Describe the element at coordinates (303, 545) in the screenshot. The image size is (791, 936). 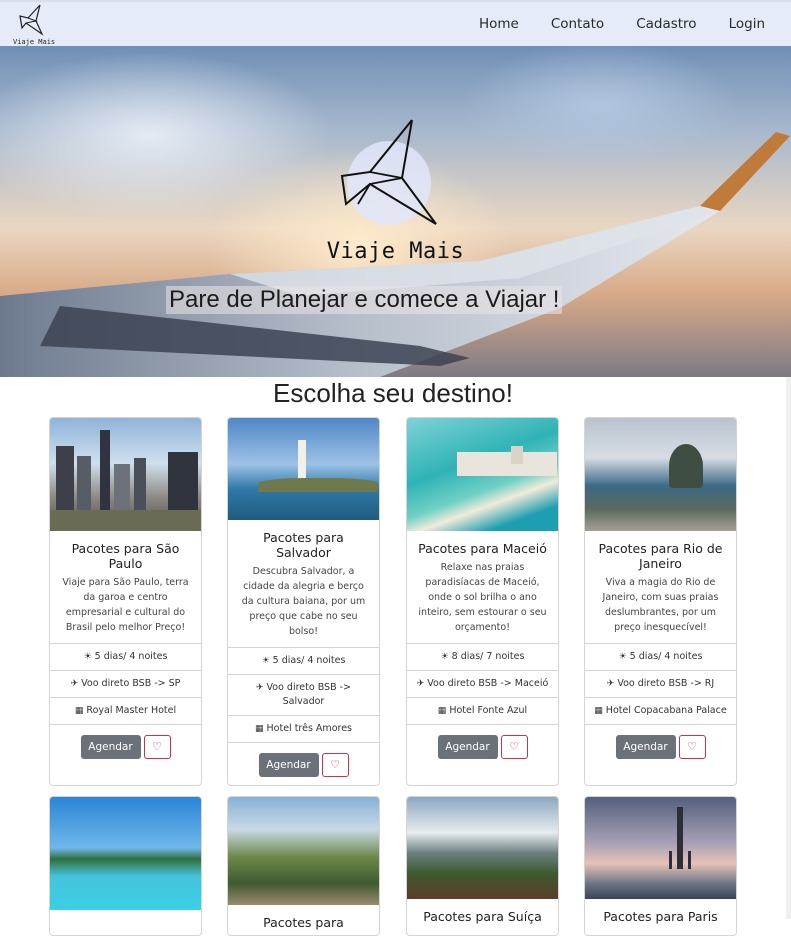
I see `card-title: Pacotes para Salvador` at that location.